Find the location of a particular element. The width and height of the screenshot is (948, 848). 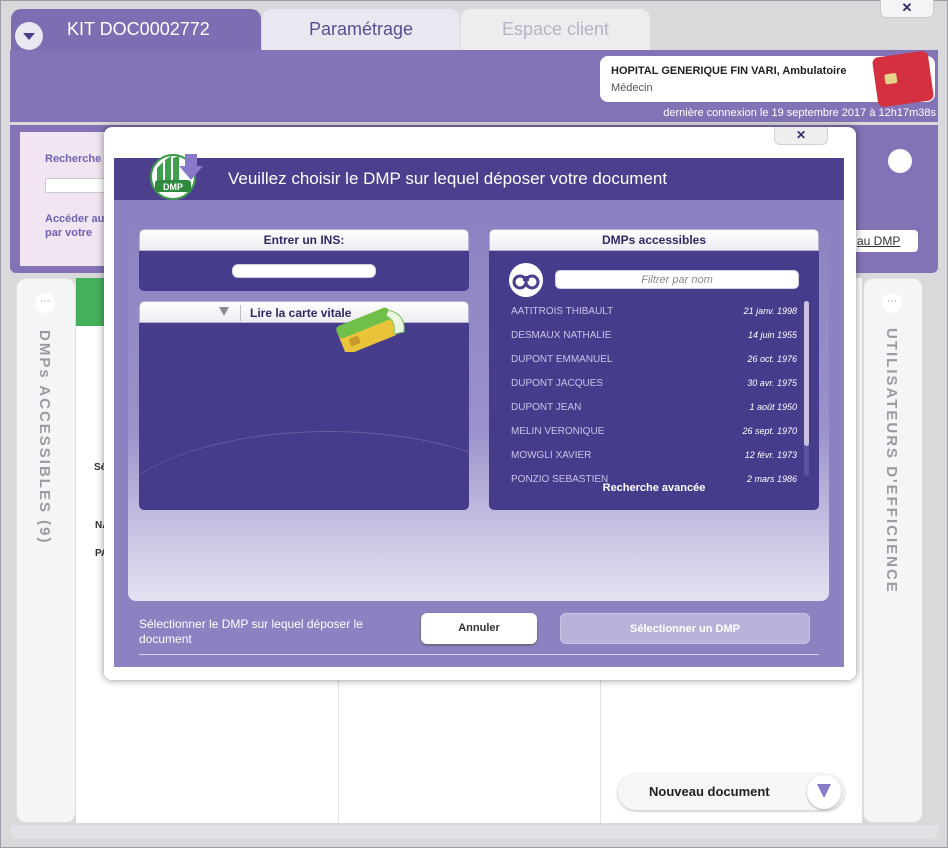

ins-input is located at coordinates (304, 271).